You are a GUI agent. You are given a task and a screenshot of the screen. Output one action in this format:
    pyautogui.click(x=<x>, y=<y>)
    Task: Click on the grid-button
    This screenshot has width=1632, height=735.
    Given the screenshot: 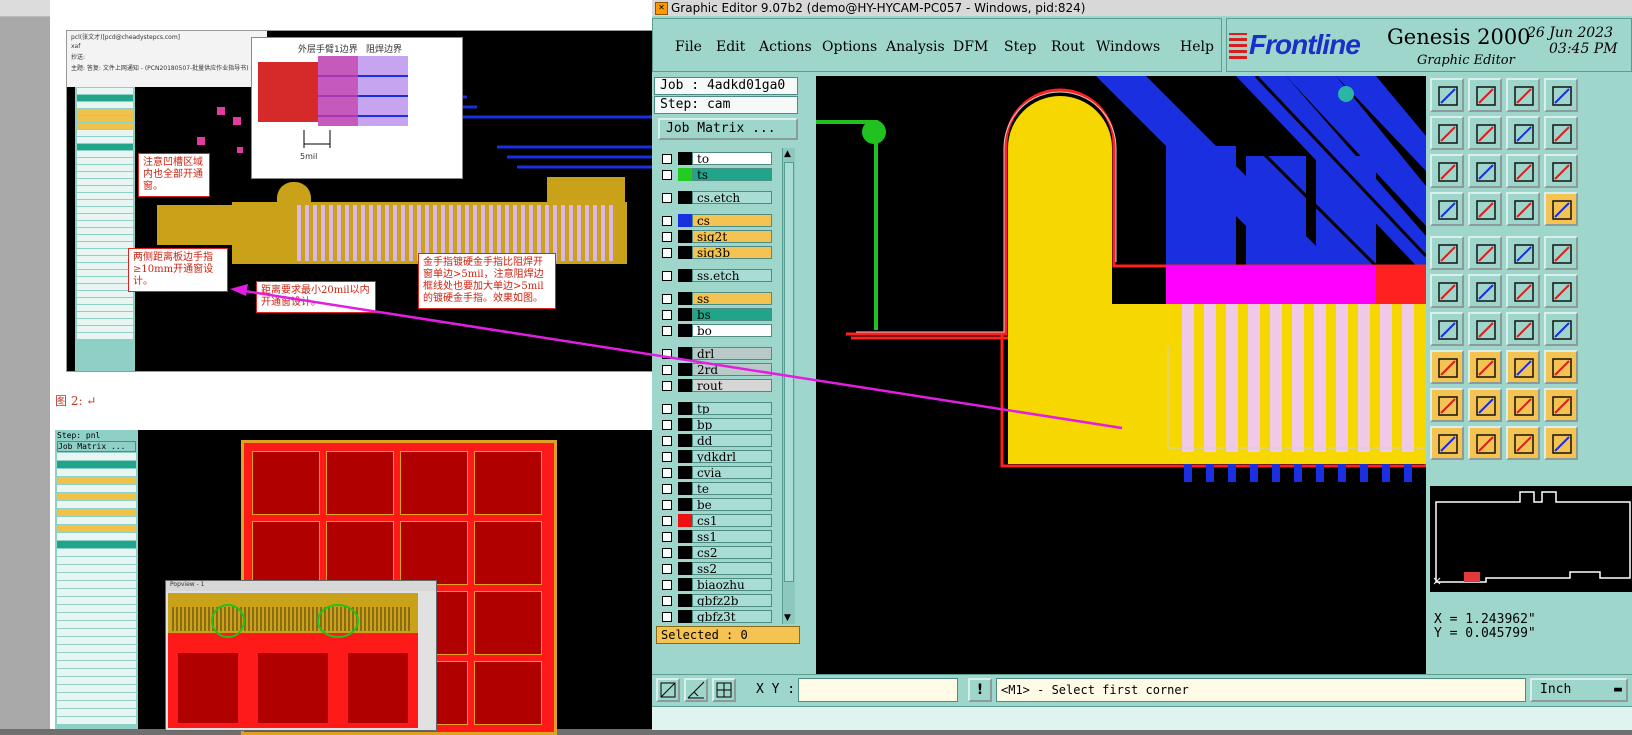 What is the action you would take?
    pyautogui.click(x=1485, y=209)
    